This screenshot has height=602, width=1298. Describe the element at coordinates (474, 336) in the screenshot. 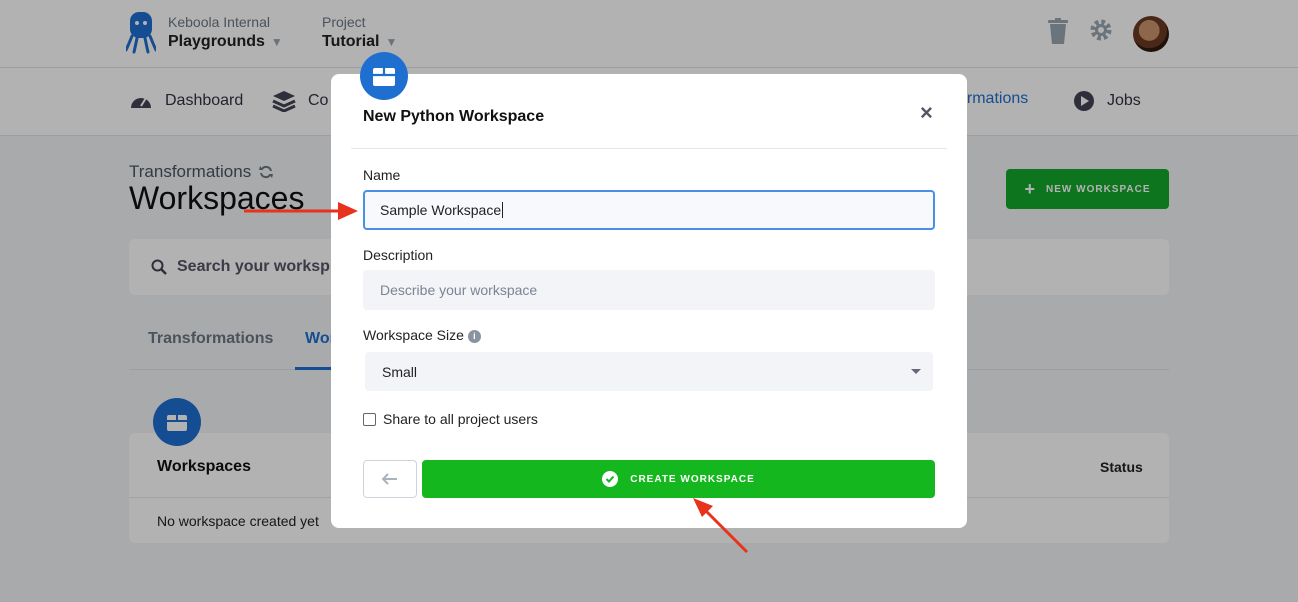

I see `info-icon: i` at that location.